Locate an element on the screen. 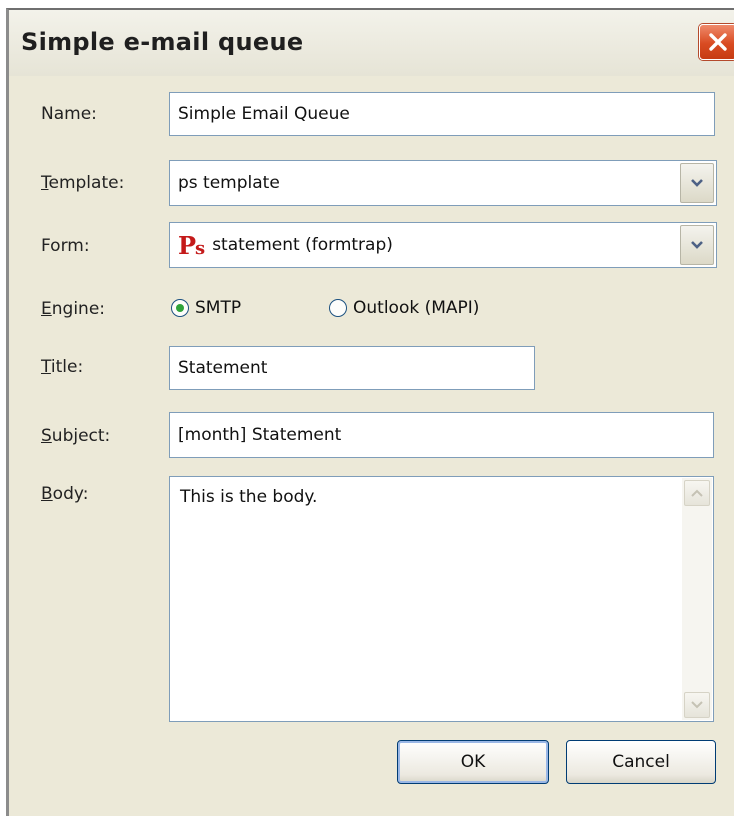 This screenshot has width=734, height=816. name-input-value: Simple Email Queue is located at coordinates (264, 114).